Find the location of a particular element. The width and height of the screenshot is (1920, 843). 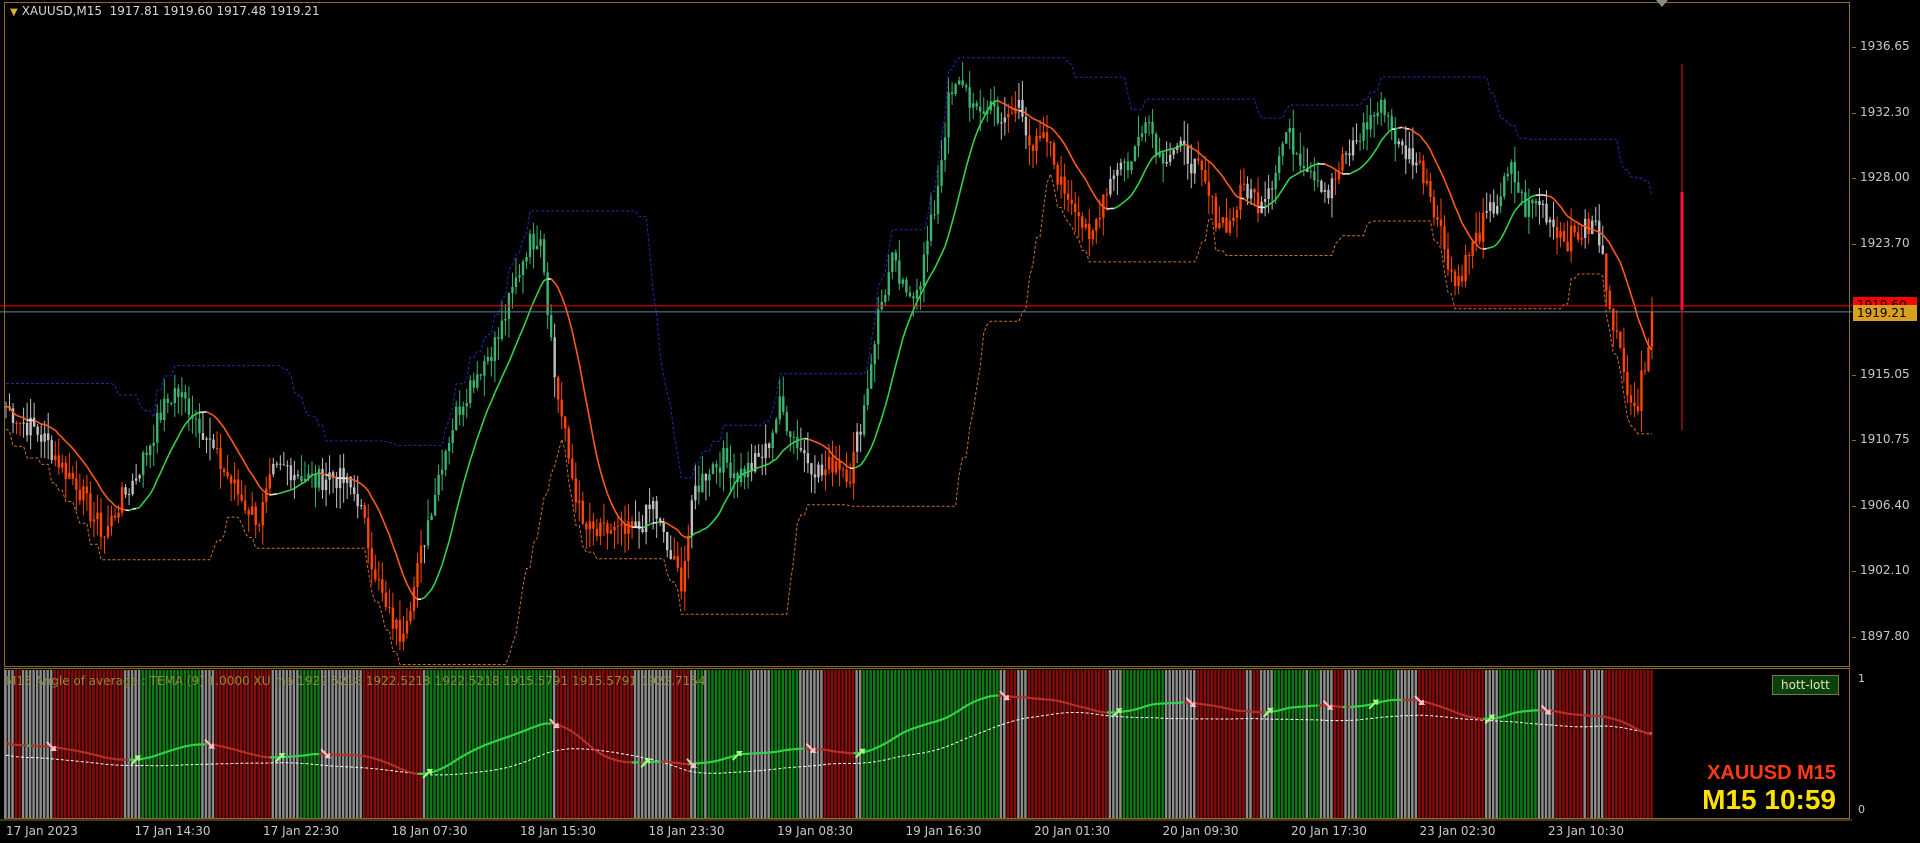

bar-countdown: M15 10:59 is located at coordinates (1769, 799).